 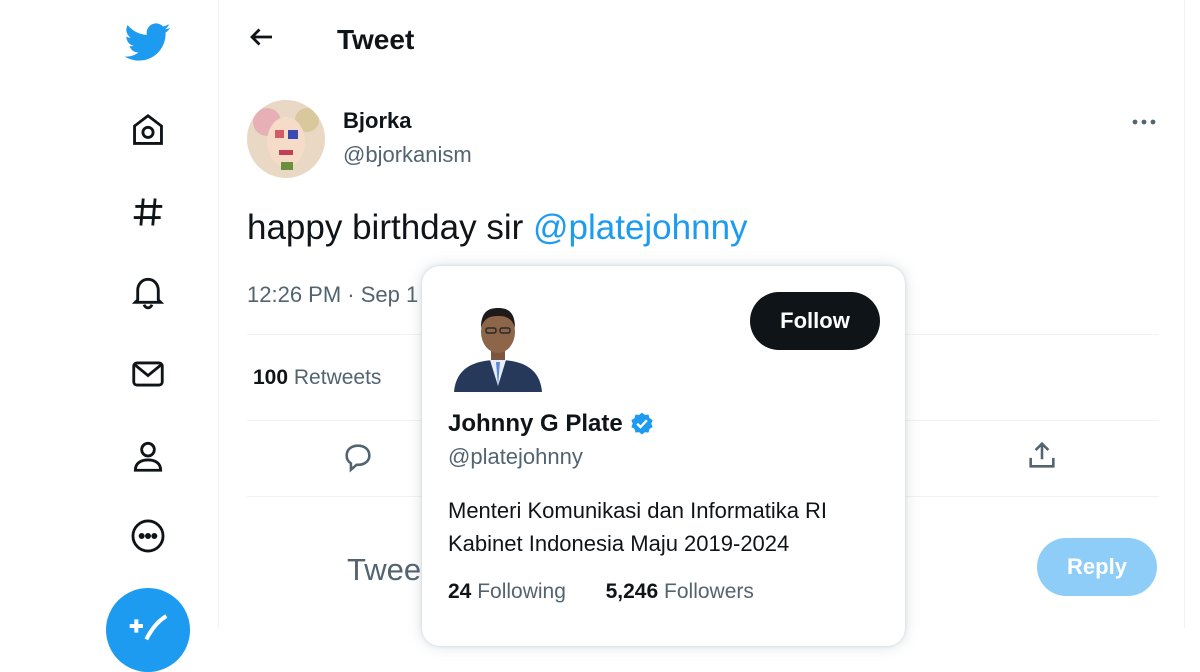 I want to click on followers-count: 5,246, so click(x=632, y=591).